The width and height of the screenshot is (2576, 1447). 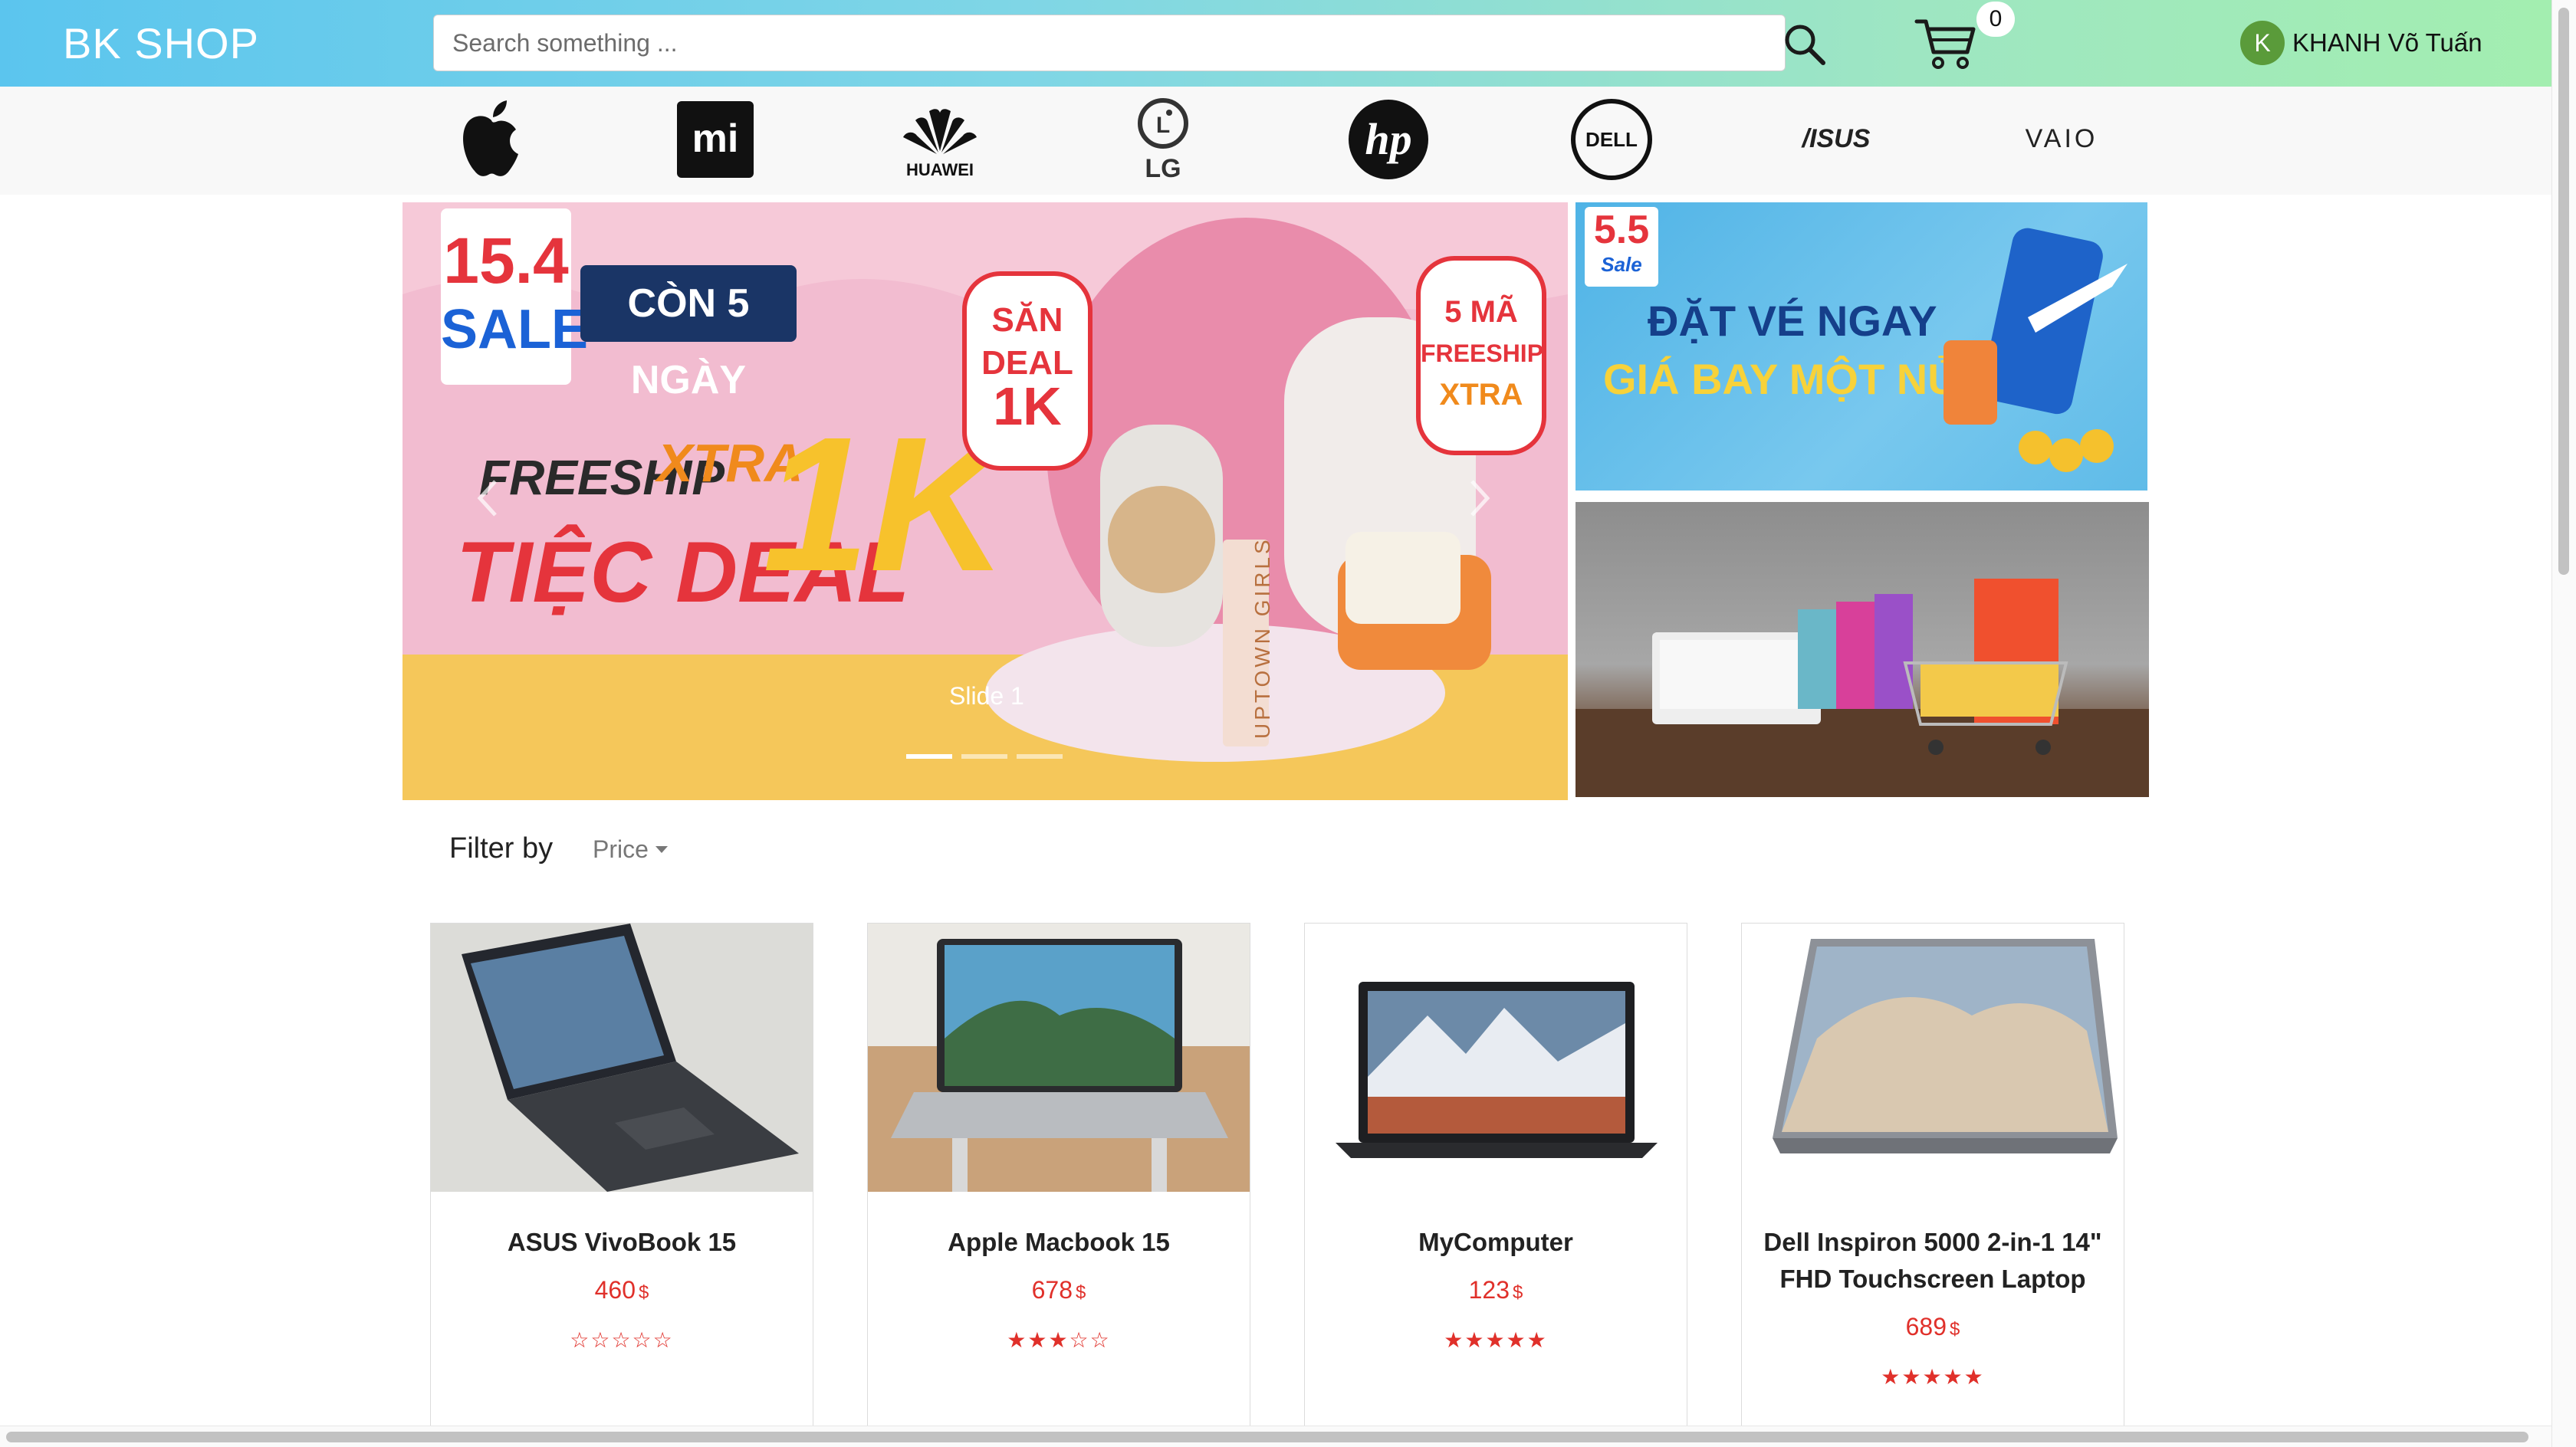 What do you see at coordinates (2387, 42) in the screenshot?
I see `user-name: KHANH Võ Tuấn` at bounding box center [2387, 42].